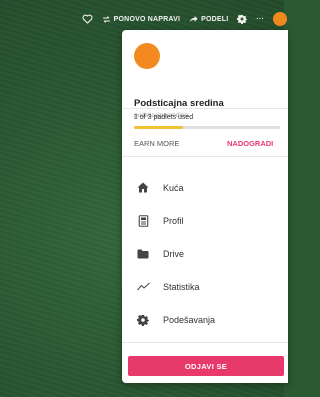 The height and width of the screenshot is (397, 320). What do you see at coordinates (173, 187) in the screenshot?
I see `menu-item-label: Kuća` at bounding box center [173, 187].